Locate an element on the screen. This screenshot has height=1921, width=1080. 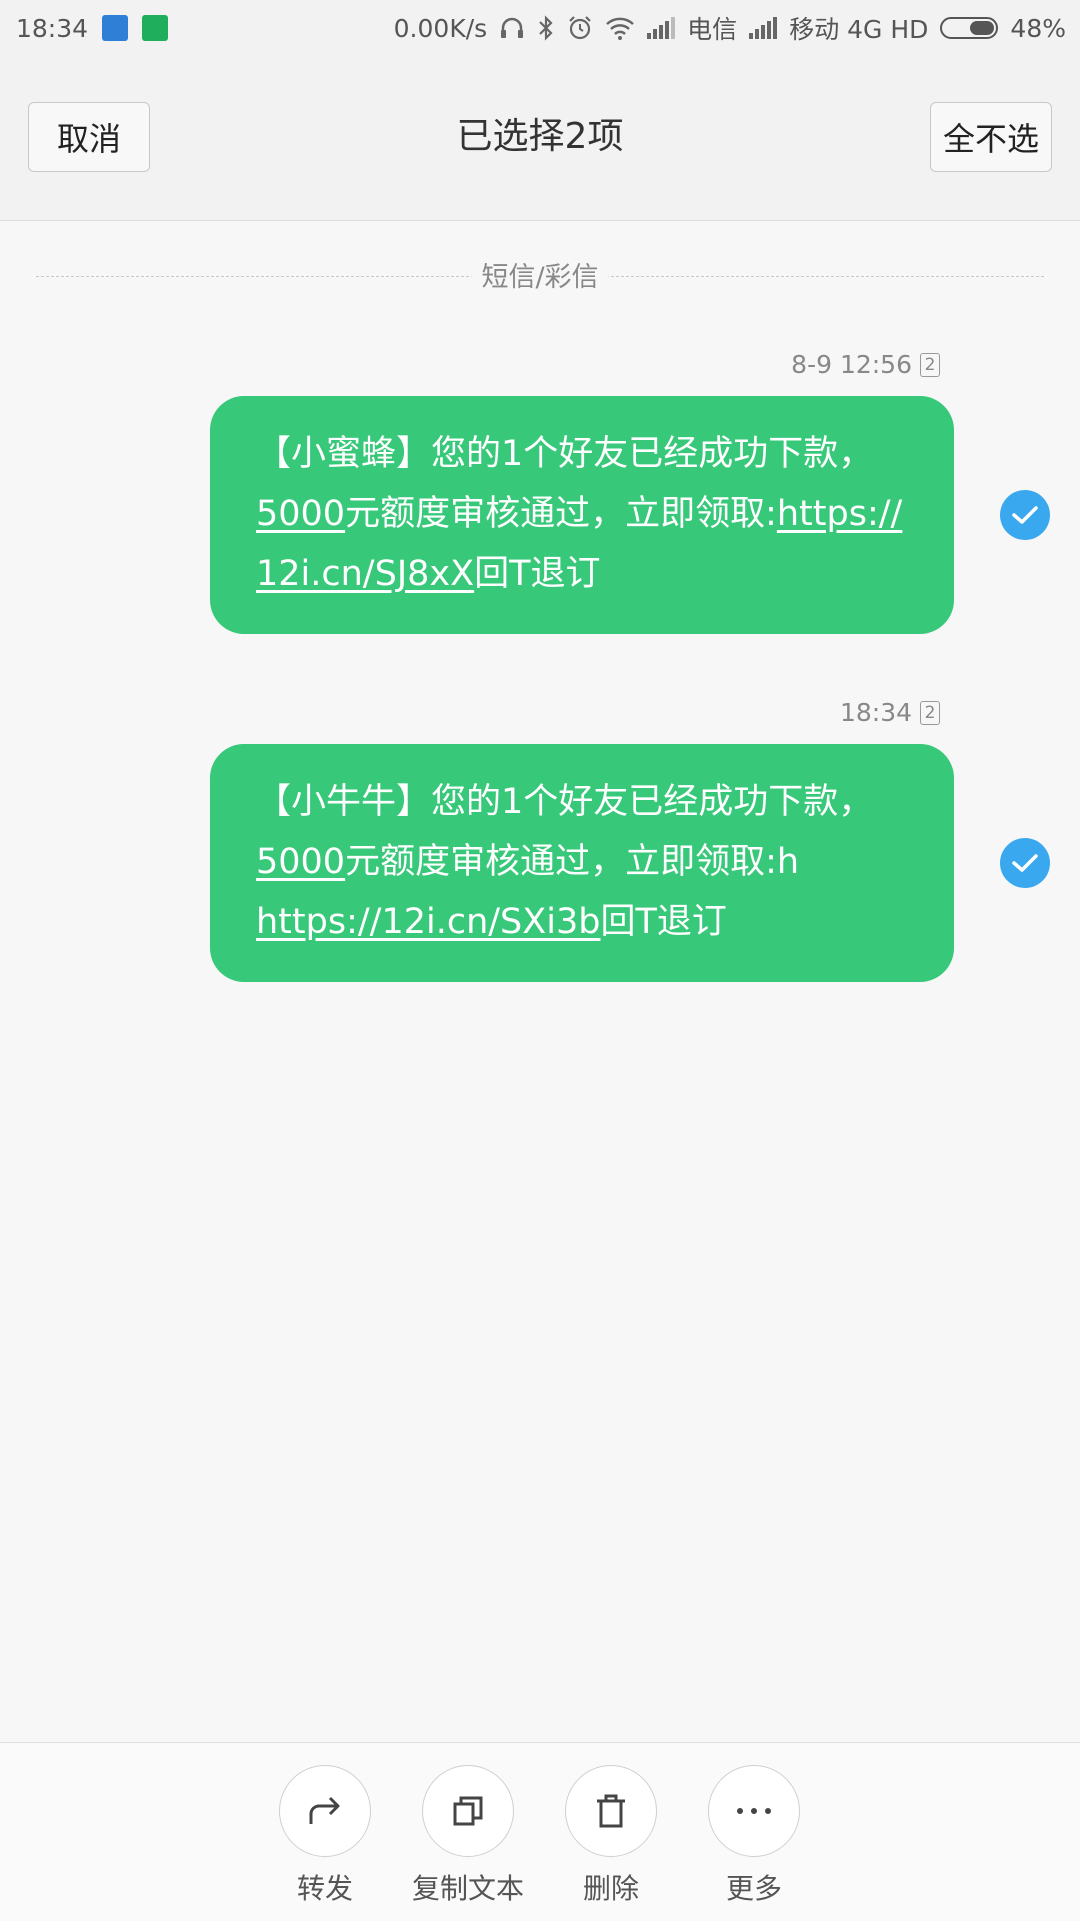
net-speed: 0.00K/s is located at coordinates (440, 28).